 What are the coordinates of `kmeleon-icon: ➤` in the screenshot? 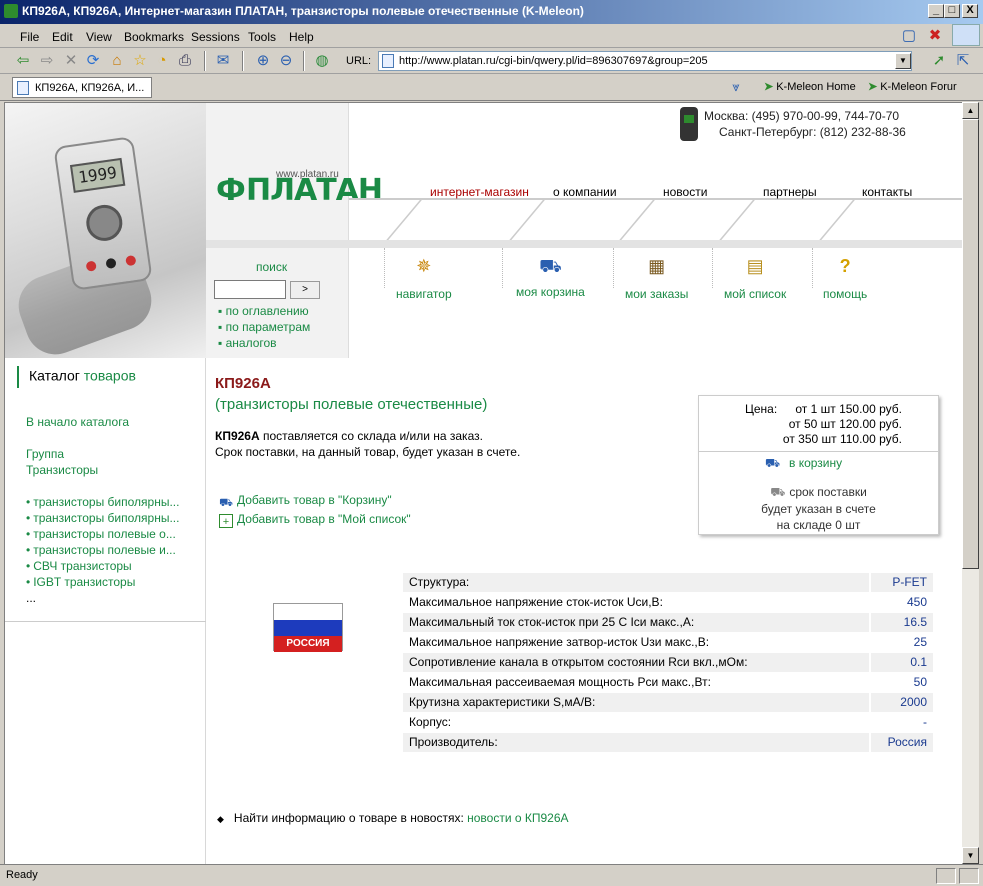 It's located at (769, 87).